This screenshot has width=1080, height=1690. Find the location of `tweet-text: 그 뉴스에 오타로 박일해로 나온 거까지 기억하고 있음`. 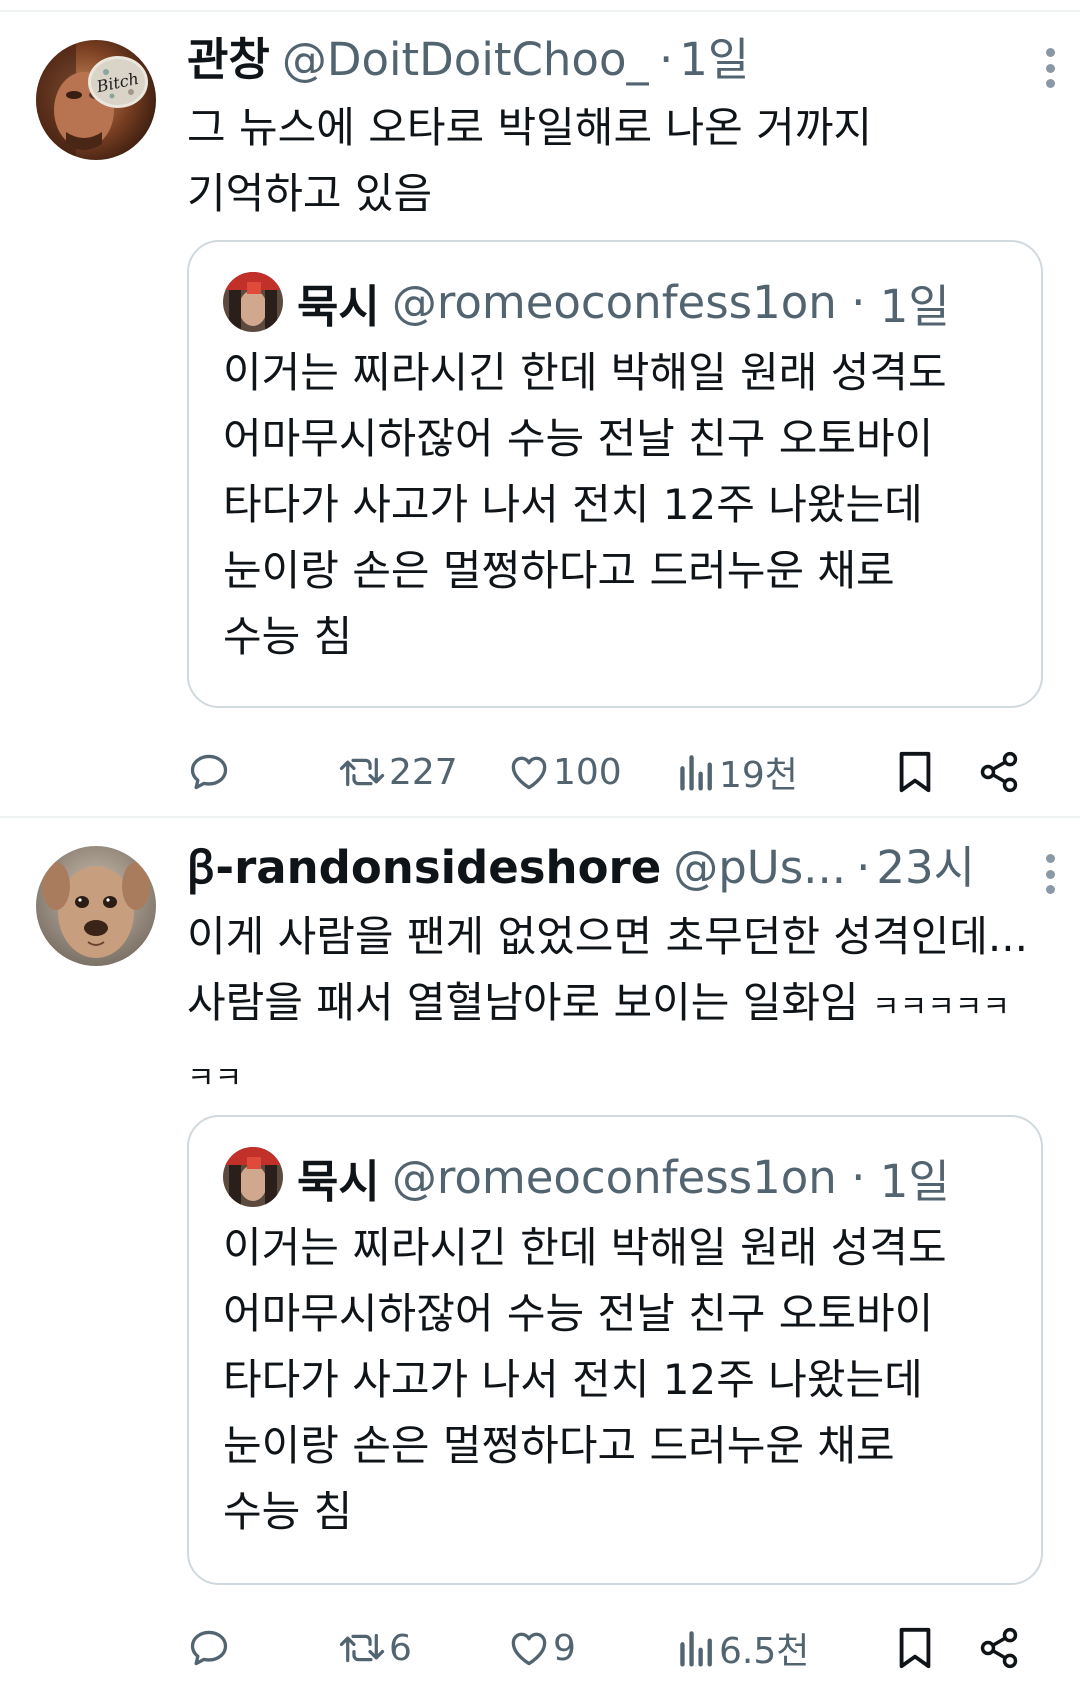

tweet-text: 그 뉴스에 오타로 박일해로 나온 거까지 기억하고 있음 is located at coordinates (529, 160).